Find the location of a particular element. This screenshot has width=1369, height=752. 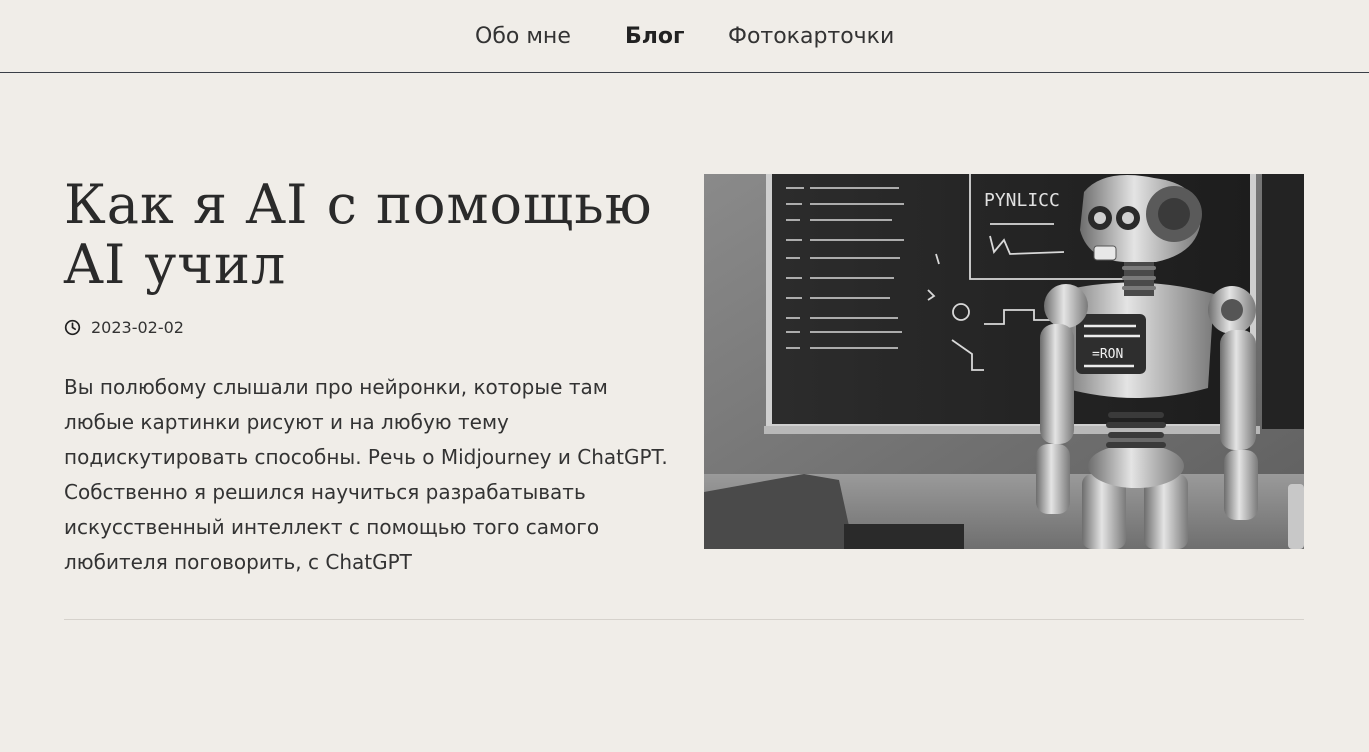

post-date: 2023-02-02 is located at coordinates (124, 327).